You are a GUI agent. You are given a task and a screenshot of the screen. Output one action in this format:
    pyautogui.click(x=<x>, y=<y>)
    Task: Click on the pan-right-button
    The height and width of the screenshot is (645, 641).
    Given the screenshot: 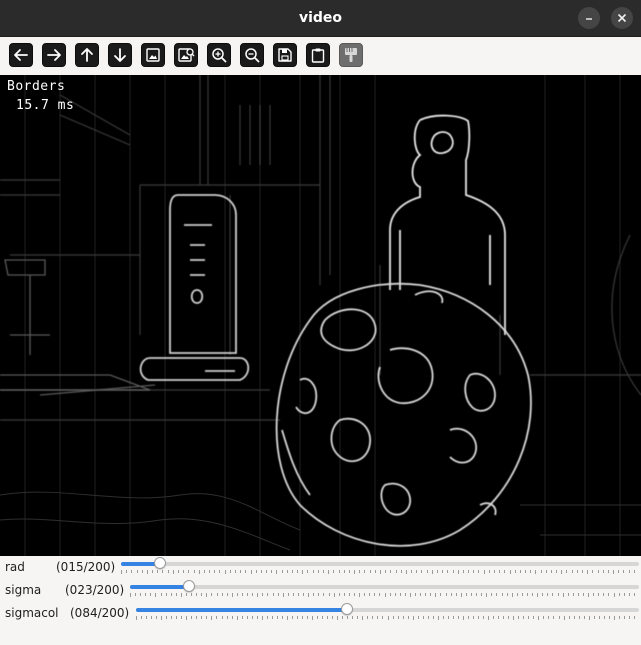 What is the action you would take?
    pyautogui.click(x=54, y=55)
    